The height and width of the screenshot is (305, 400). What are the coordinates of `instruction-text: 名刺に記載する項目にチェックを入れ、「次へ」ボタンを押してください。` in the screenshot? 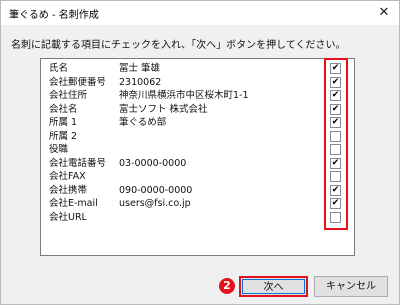 It's located at (178, 45).